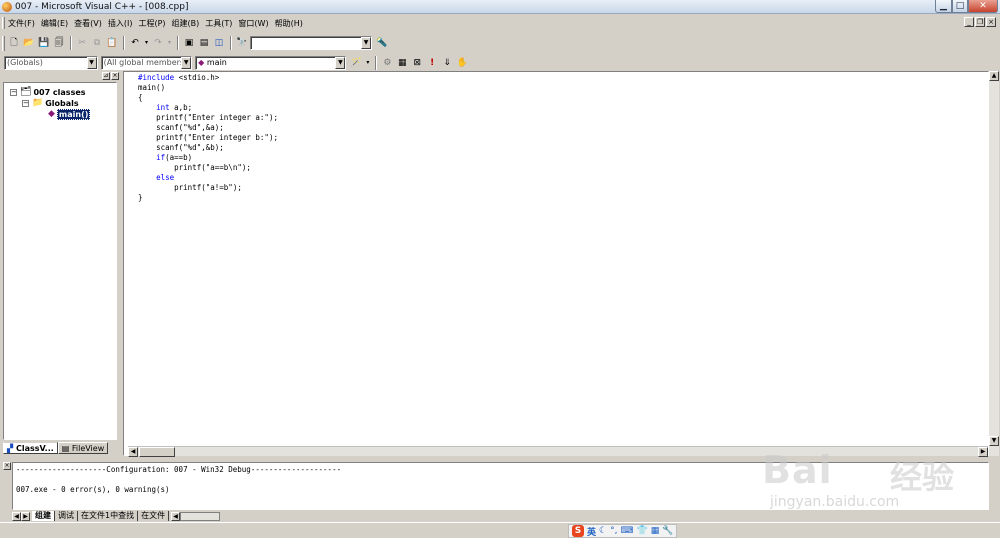  What do you see at coordinates (21, 23) in the screenshot?
I see `menu-file: 文件(F)` at bounding box center [21, 23].